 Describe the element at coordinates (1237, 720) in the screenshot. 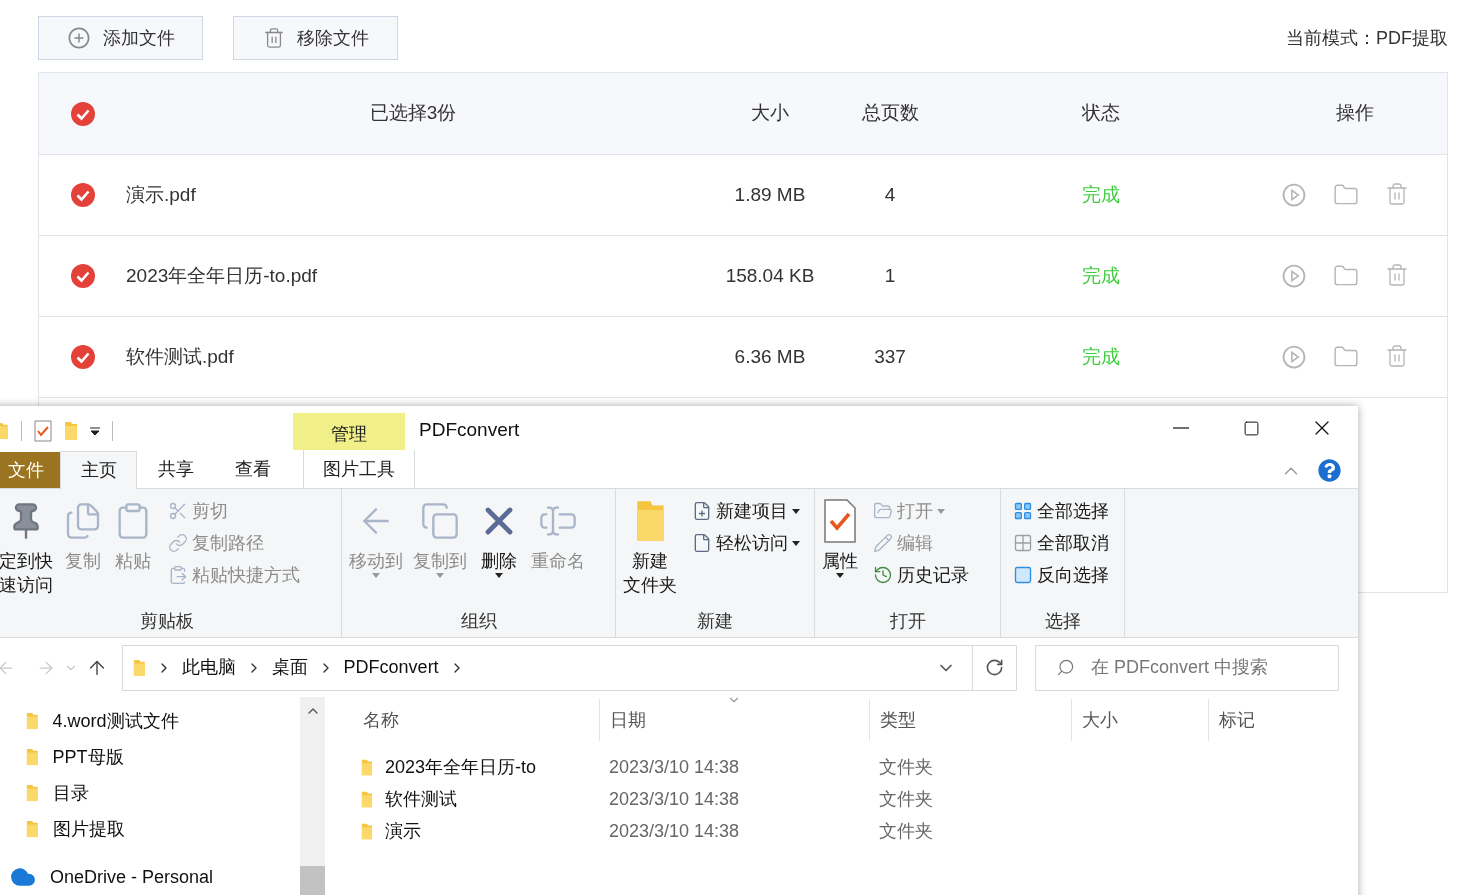

I see `column-header: 标记` at that location.